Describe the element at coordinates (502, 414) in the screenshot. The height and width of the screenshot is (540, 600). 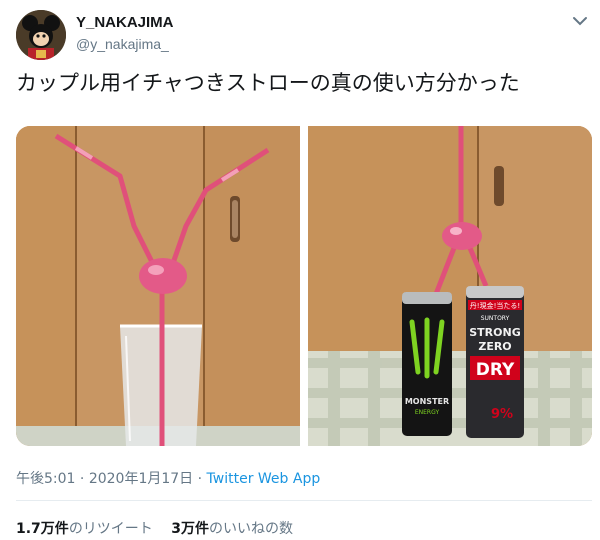
I see `abv-text: 9%` at that location.